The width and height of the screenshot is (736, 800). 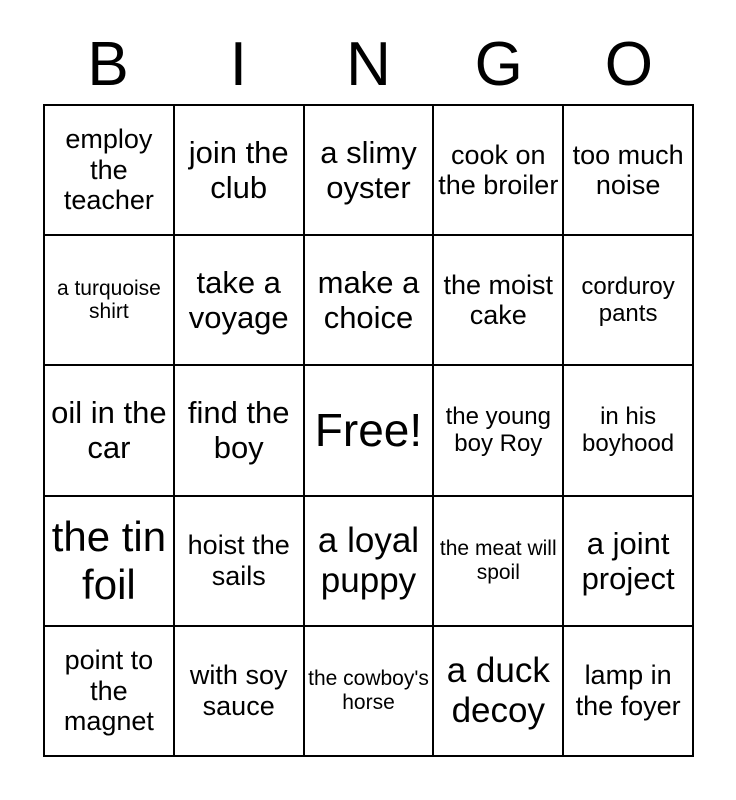 I want to click on bingo-cell-label: the young boy Roy, so click(x=498, y=430).